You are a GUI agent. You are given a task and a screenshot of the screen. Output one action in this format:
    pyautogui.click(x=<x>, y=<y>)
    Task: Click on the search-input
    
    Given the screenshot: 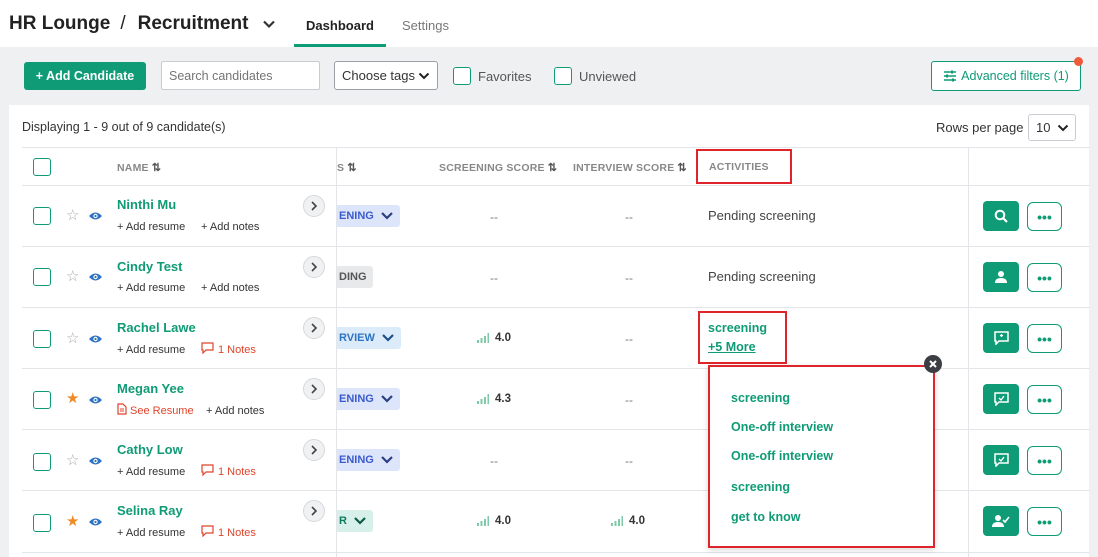 What is the action you would take?
    pyautogui.click(x=240, y=75)
    